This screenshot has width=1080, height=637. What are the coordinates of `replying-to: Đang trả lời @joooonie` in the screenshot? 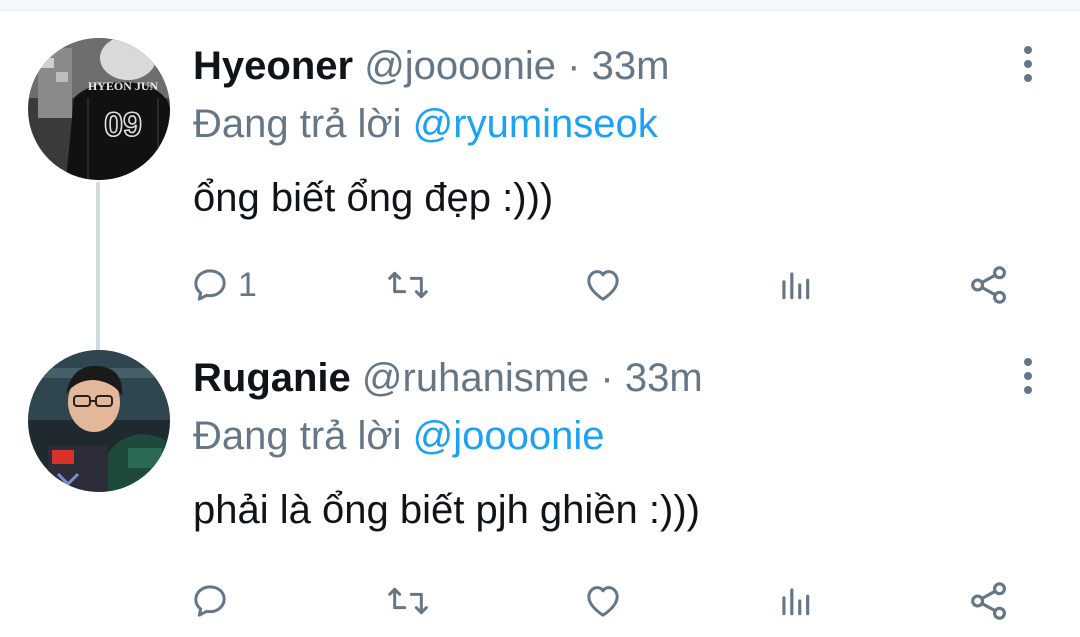 It's located at (399, 436).